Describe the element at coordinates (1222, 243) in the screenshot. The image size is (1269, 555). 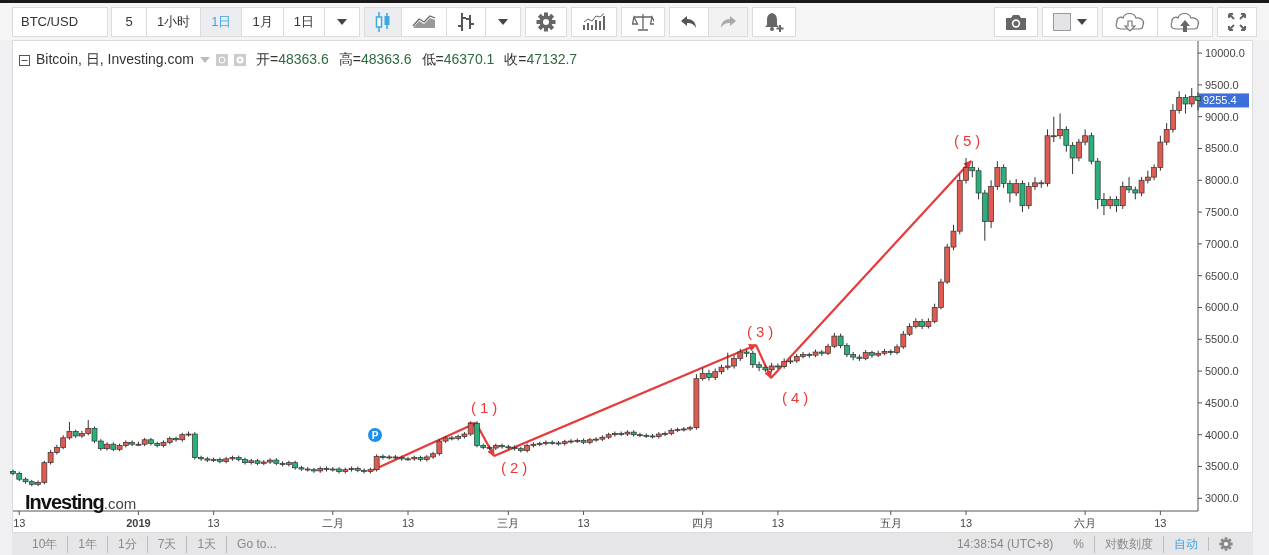
I see `price-axis-label: 7000.0` at that location.